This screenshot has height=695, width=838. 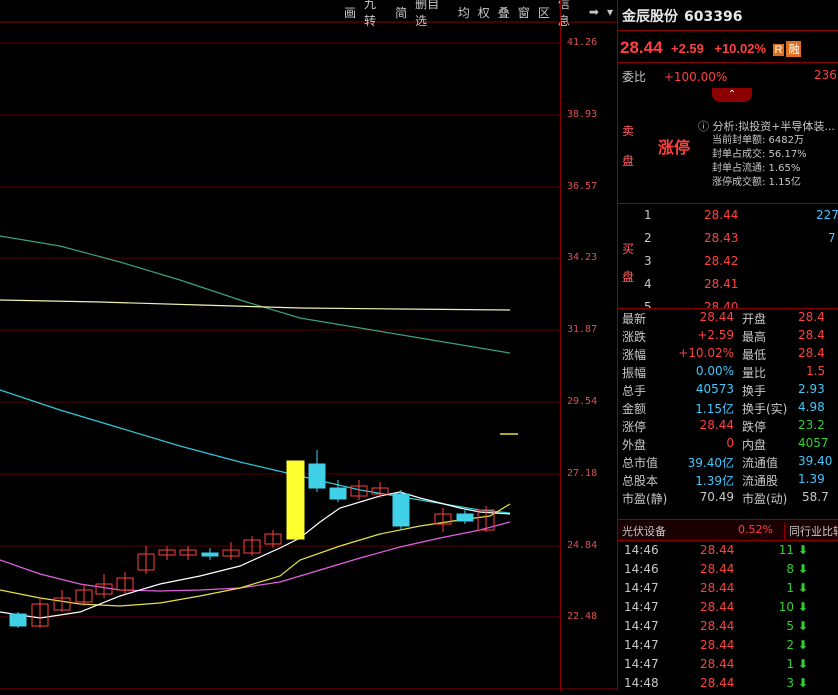 I want to click on buy-level-num: 4, so click(x=648, y=284).